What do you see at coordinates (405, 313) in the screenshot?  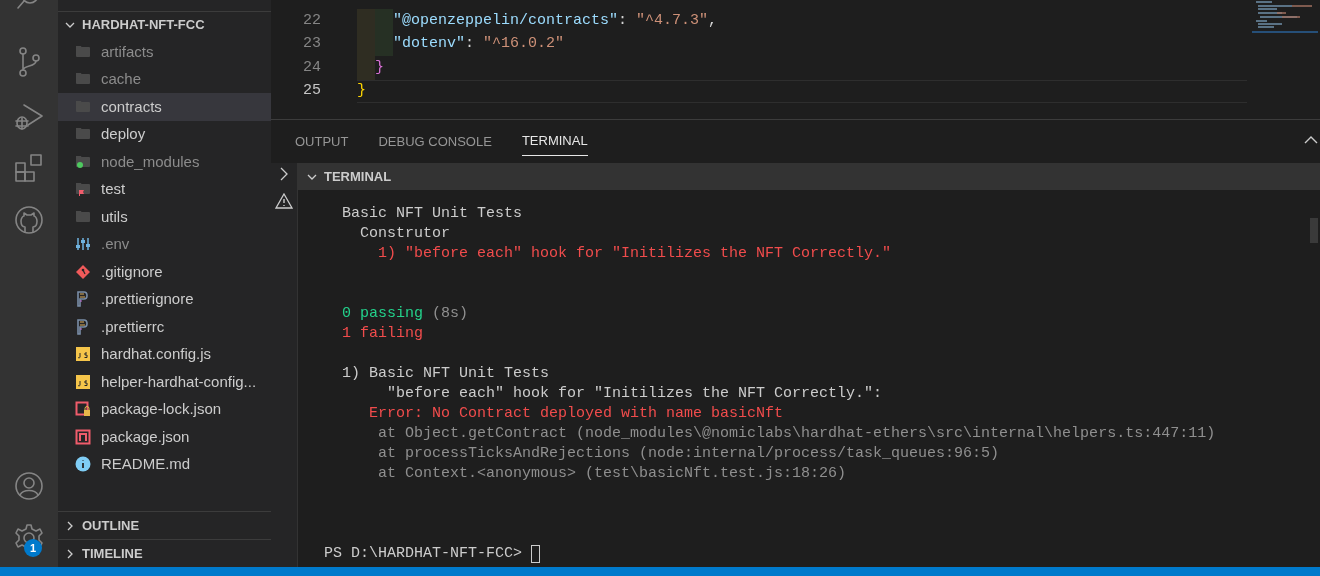 I see `terminal-line: 0 passing (8s)` at bounding box center [405, 313].